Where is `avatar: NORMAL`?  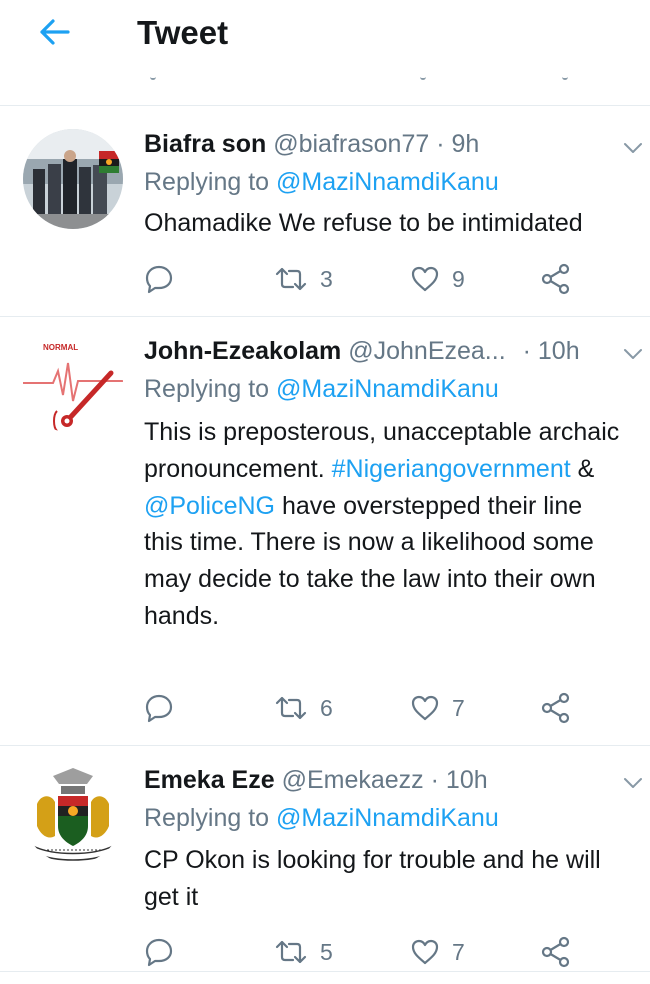 avatar: NORMAL is located at coordinates (73, 383).